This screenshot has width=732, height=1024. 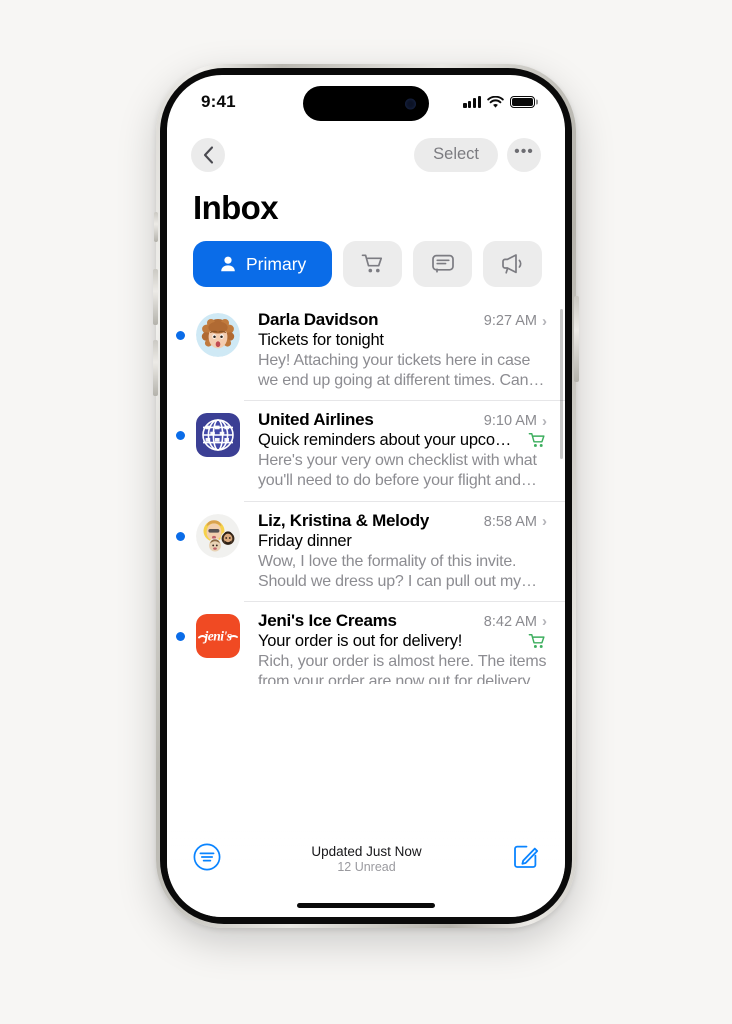 I want to click on avatar: jeni's, so click(x=220, y=648).